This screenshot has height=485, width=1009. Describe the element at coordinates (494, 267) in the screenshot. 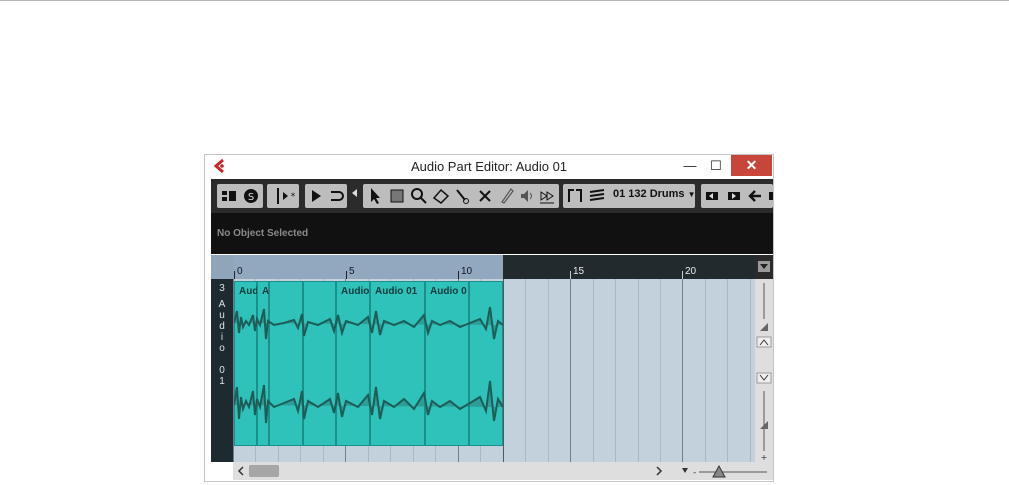

I see `timeline-ruler: 0 5 10 15 20` at that location.